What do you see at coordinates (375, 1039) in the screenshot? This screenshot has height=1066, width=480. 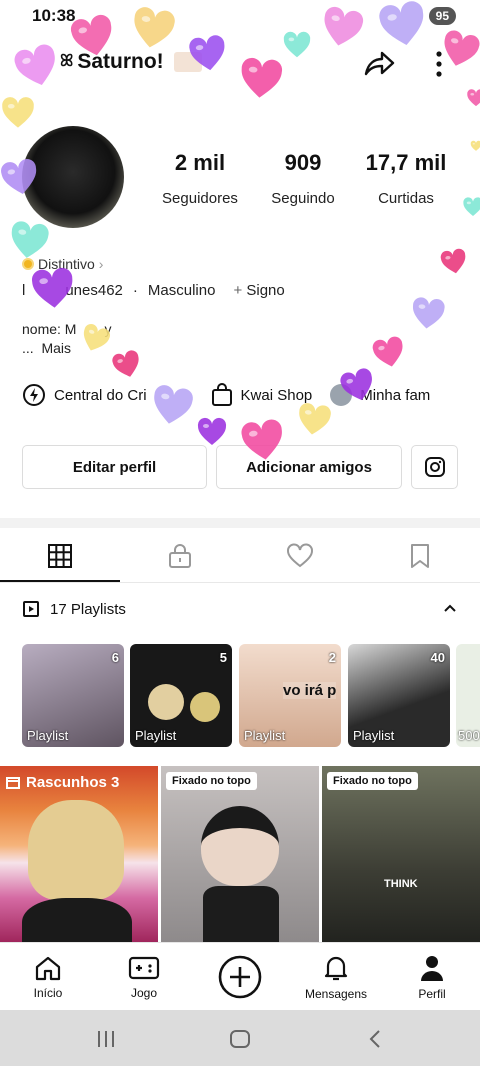 I see `back-icon` at bounding box center [375, 1039].